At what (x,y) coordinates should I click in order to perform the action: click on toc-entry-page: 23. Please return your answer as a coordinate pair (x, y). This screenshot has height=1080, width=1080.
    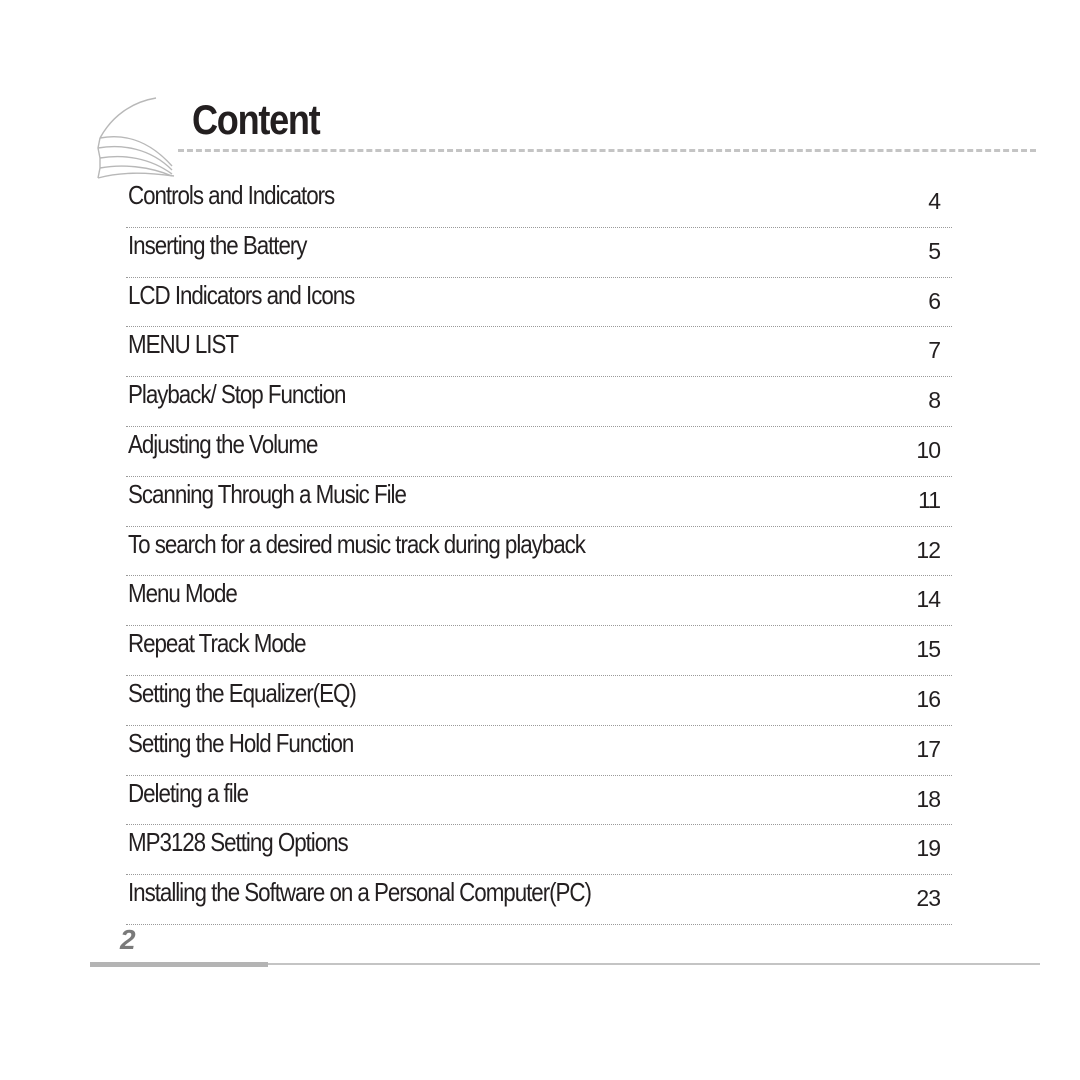
    Looking at the image, I should click on (928, 898).